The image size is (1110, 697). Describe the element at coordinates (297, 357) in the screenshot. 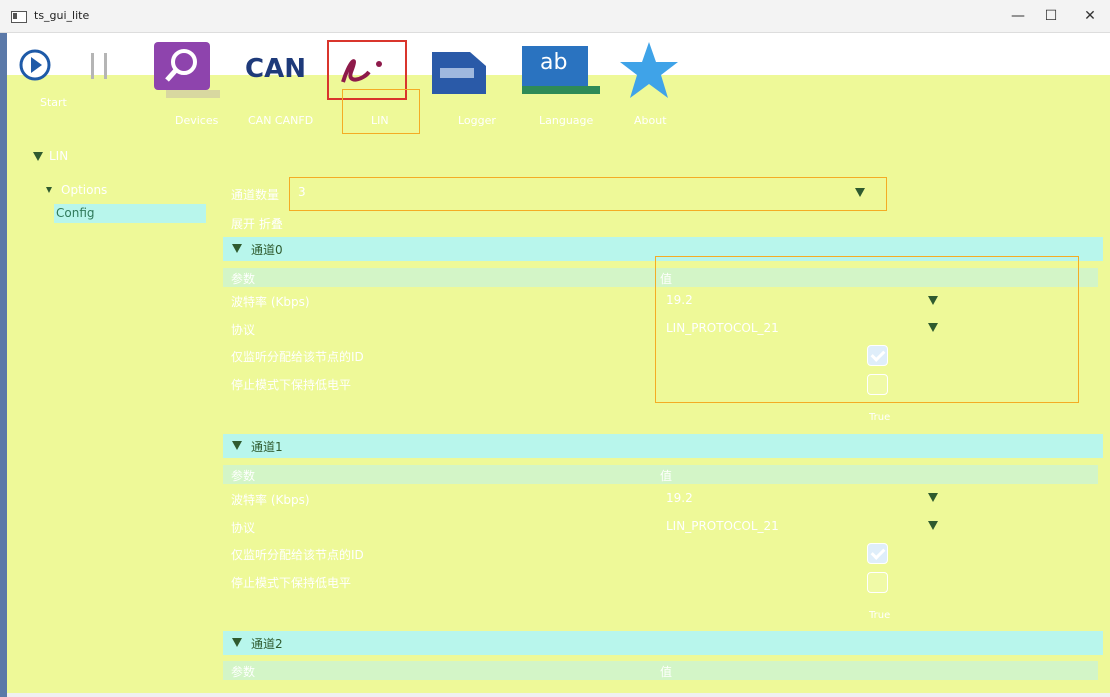

I see `channel0-monitor-label: 仅监听分配给该节点的ID` at that location.